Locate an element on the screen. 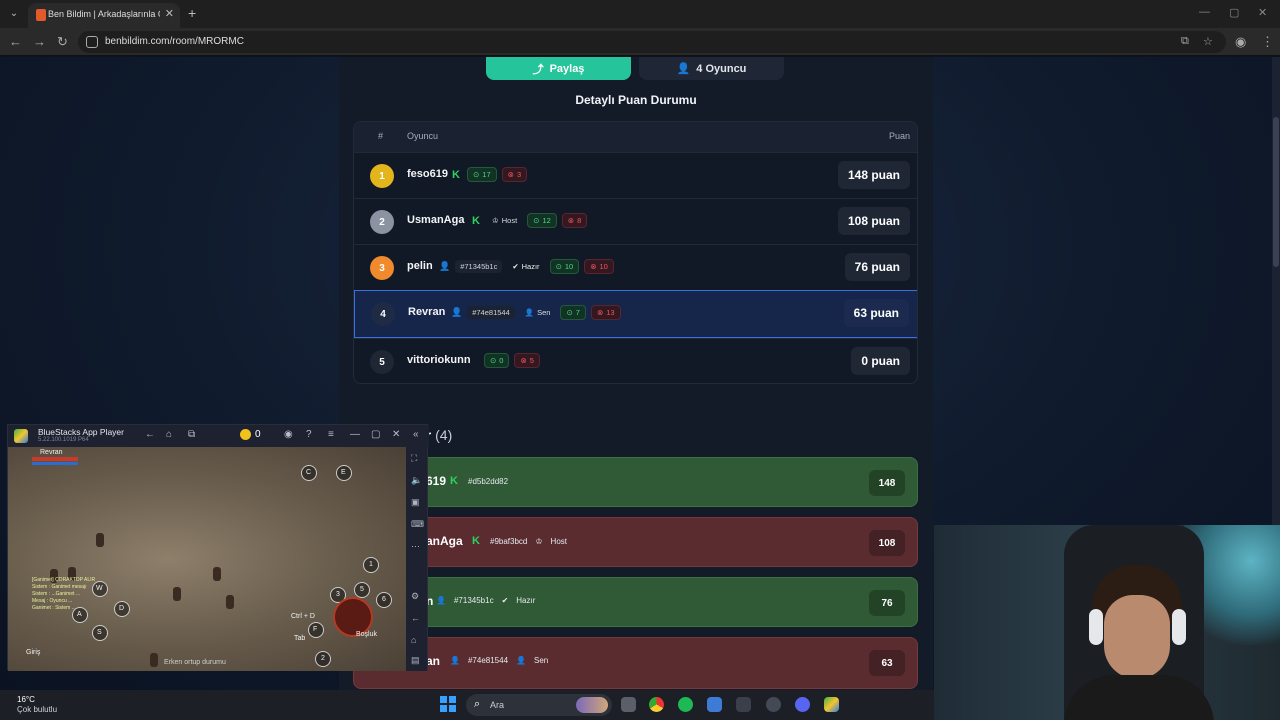  wrong-count-badge: ⊗ 10 is located at coordinates (599, 266).